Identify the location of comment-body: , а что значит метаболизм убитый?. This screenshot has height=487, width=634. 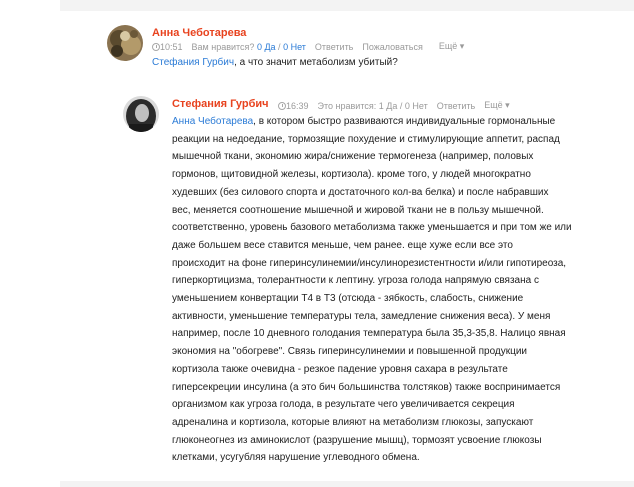
(316, 62).